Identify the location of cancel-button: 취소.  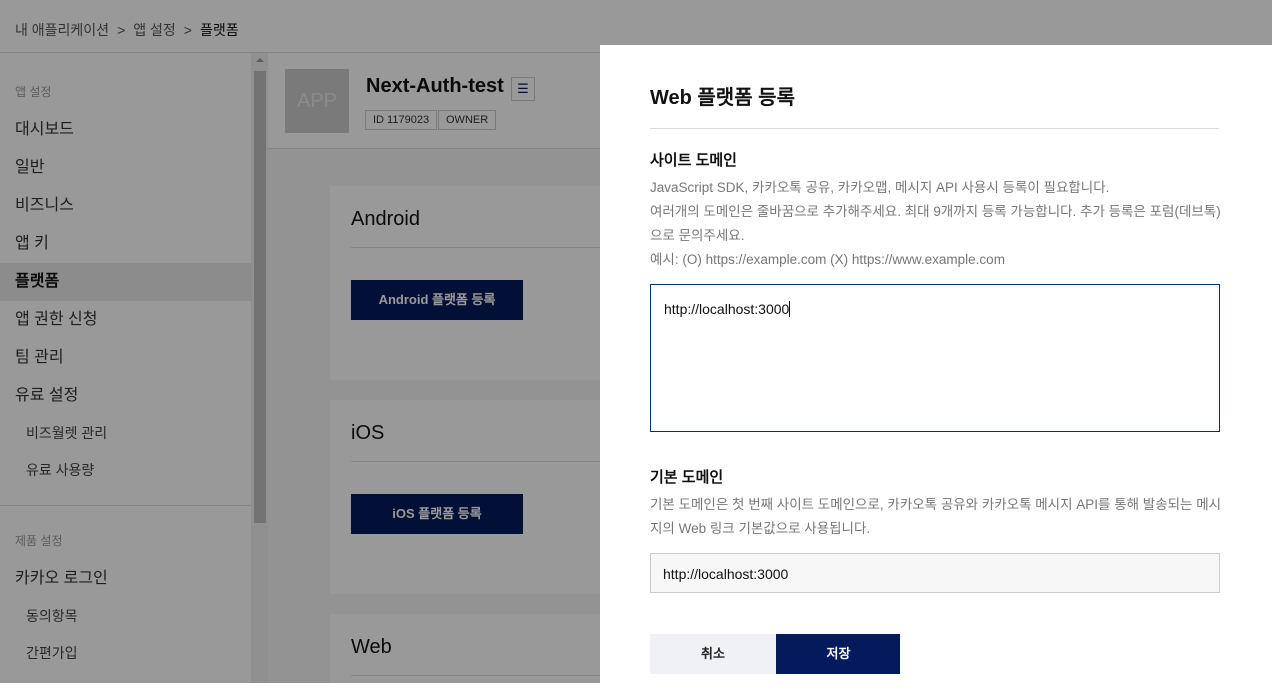
(713, 654).